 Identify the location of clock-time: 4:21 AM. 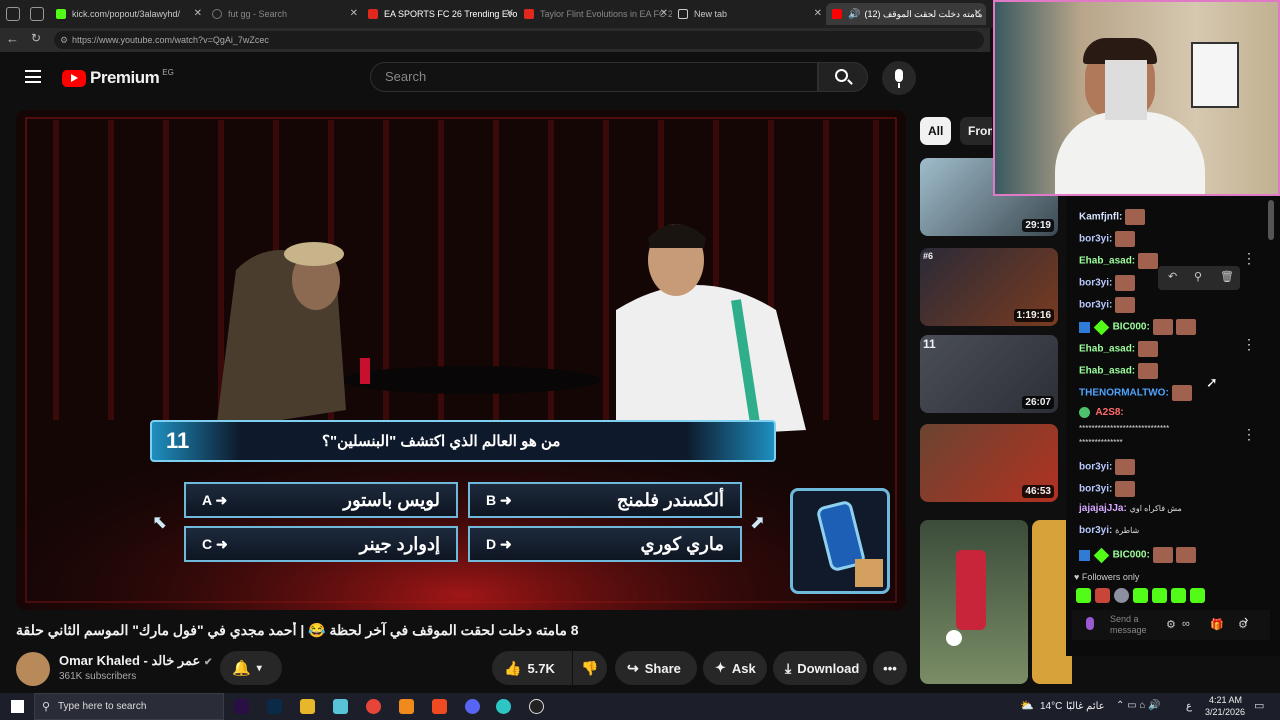
(1225, 700).